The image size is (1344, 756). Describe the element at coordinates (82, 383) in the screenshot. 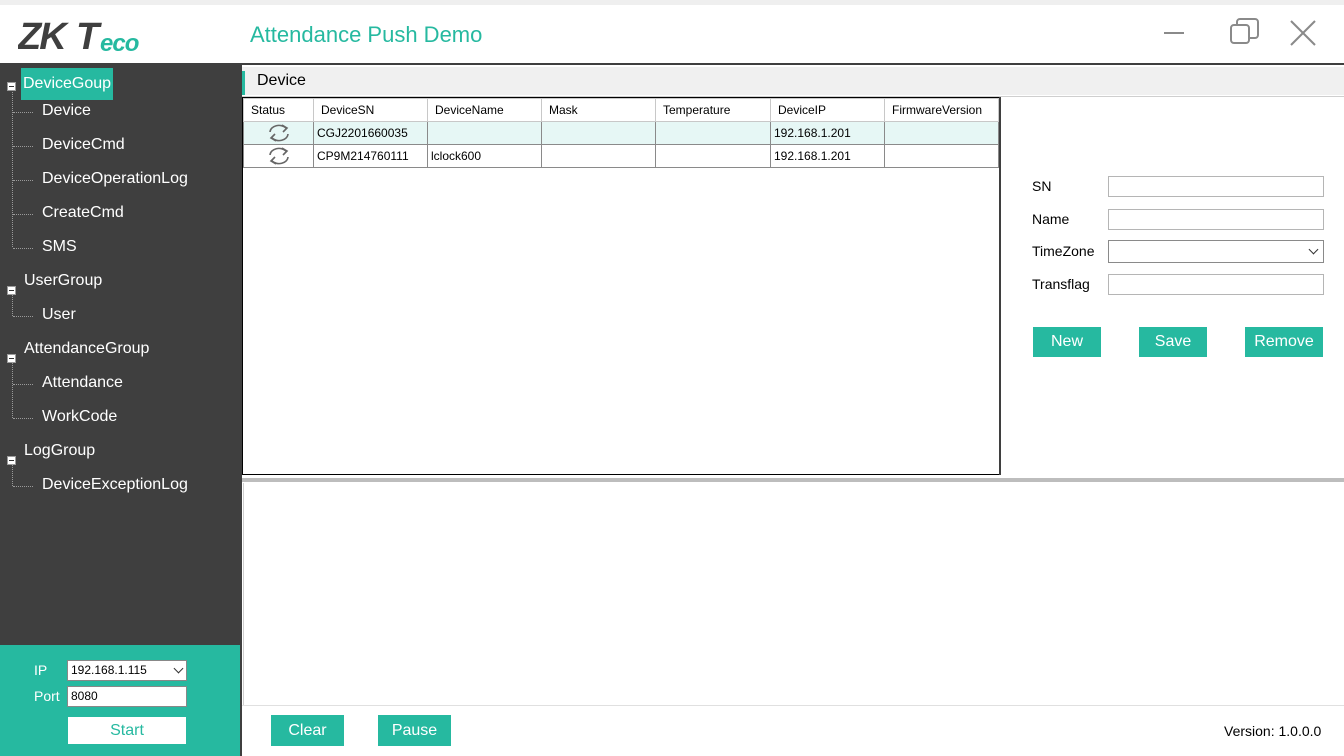

I see `tree-item-attendance: Attendance` at that location.